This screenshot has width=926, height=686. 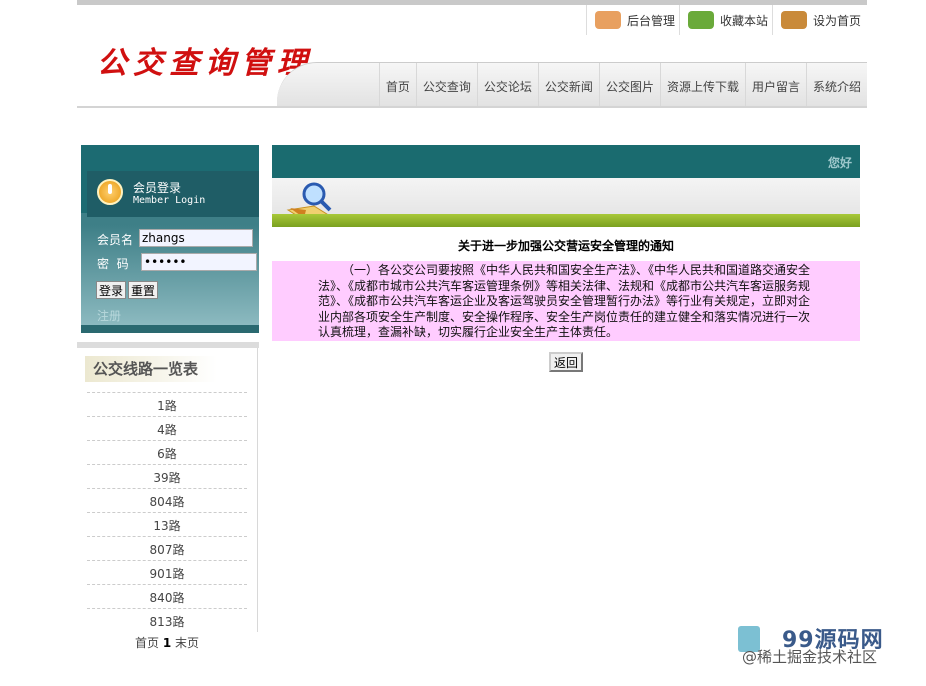 What do you see at coordinates (167, 452) in the screenshot?
I see `route-item: 6路` at bounding box center [167, 452].